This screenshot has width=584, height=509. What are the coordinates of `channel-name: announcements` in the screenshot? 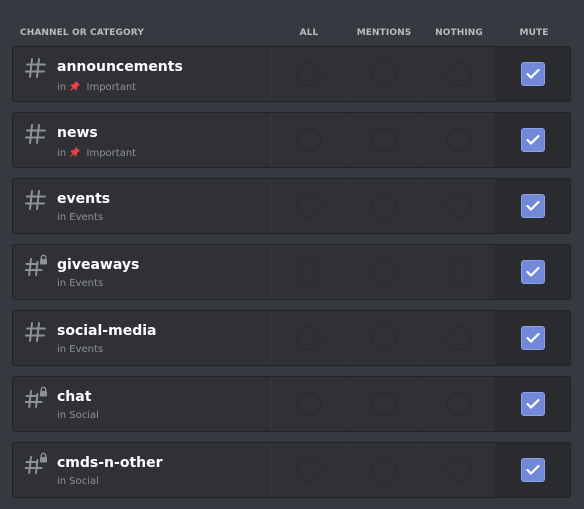 It's located at (120, 67).